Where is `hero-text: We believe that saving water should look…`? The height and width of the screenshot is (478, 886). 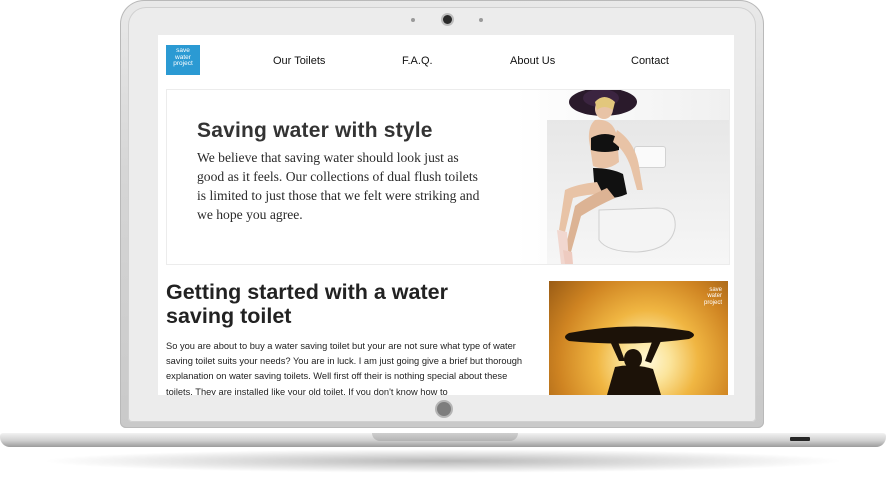
hero-text: We believe that saving water should look… is located at coordinates (338, 186).